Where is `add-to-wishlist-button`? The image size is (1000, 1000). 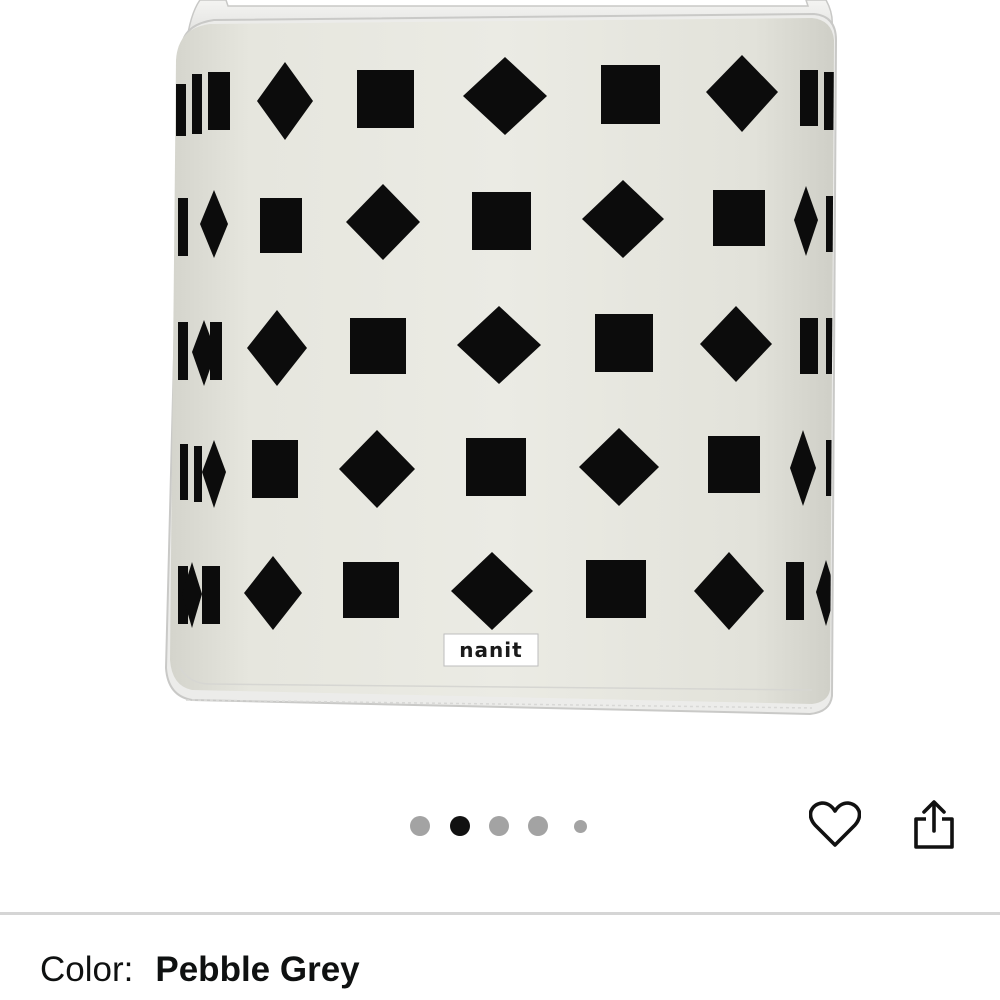 add-to-wishlist-button is located at coordinates (835, 825).